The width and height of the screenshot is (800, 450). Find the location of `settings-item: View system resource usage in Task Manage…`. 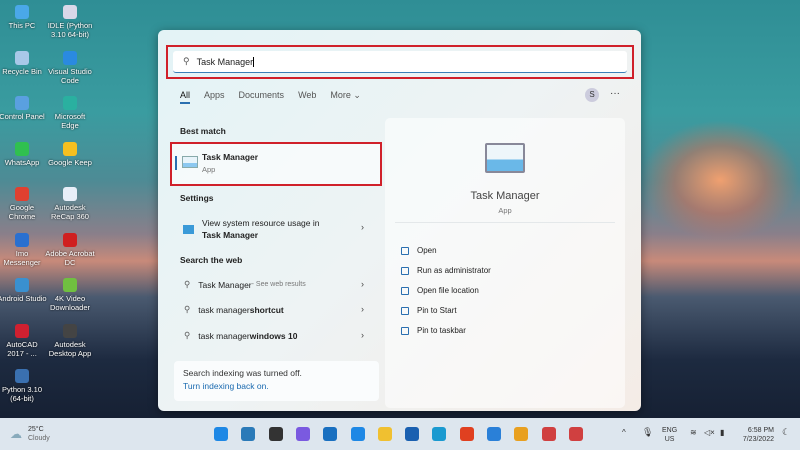

settings-item: View system resource usage in Task Manage… is located at coordinates (275, 229).